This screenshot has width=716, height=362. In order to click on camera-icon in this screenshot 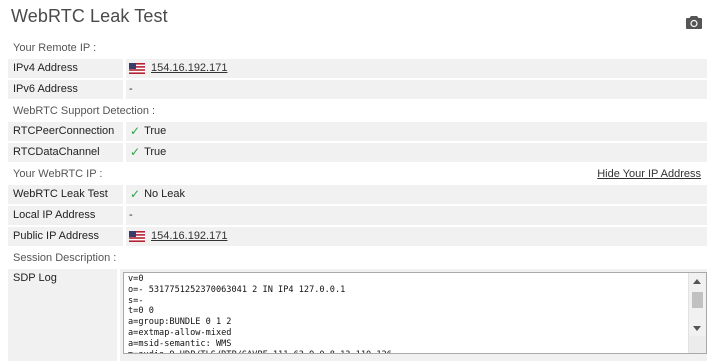, I will do `click(694, 22)`.